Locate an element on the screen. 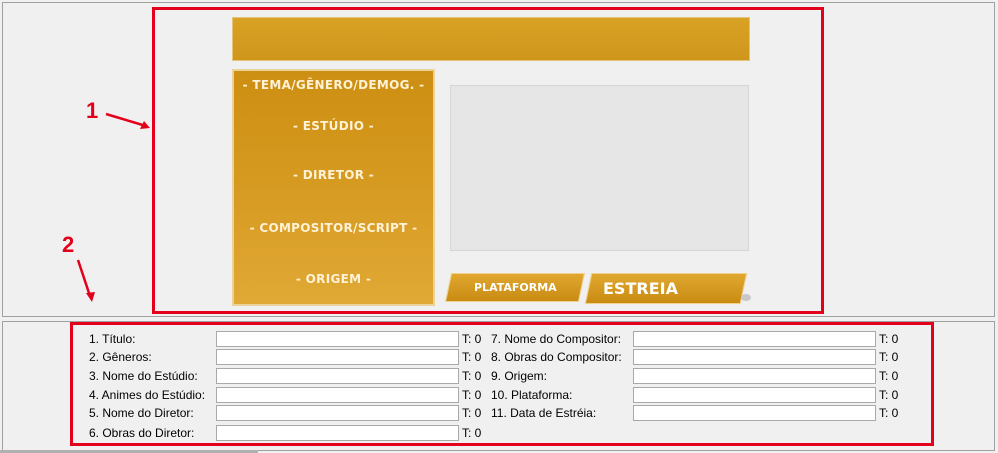 This screenshot has width=998, height=453. form-row-plataforma: 10. Plataforma: T: 0 is located at coordinates (694, 395).